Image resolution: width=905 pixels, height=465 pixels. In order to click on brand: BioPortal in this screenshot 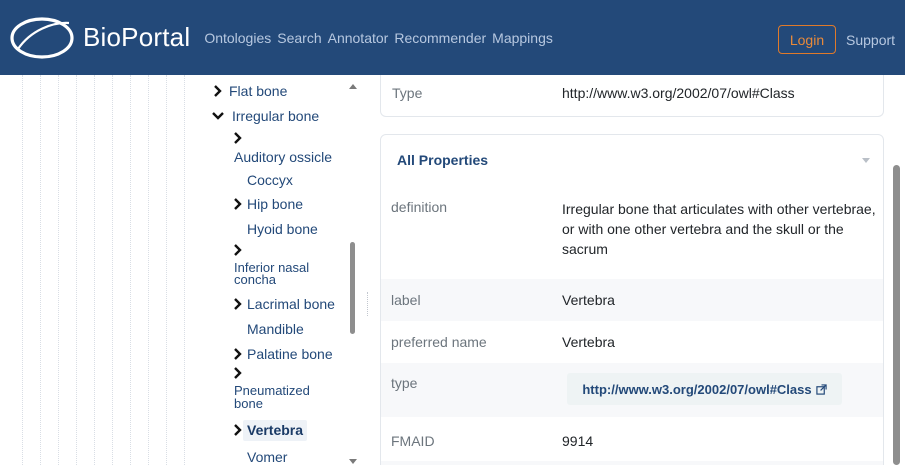, I will do `click(99, 38)`.